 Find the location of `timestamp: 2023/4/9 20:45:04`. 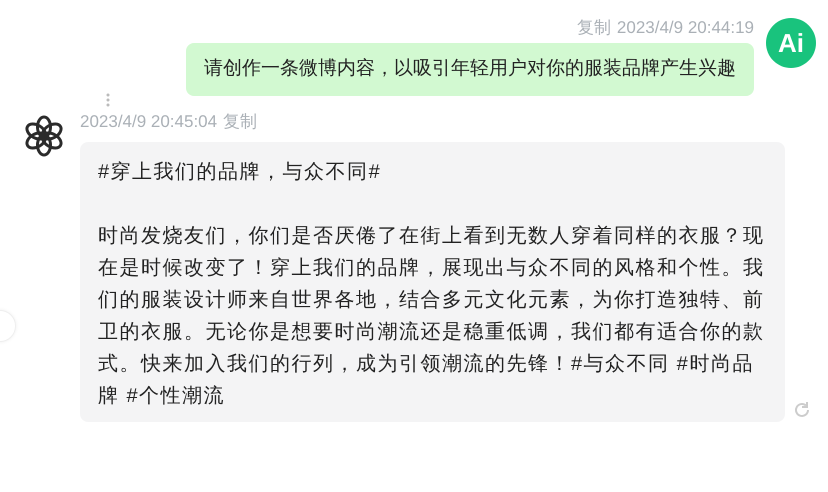

timestamp: 2023/4/9 20:45:04 is located at coordinates (149, 121).